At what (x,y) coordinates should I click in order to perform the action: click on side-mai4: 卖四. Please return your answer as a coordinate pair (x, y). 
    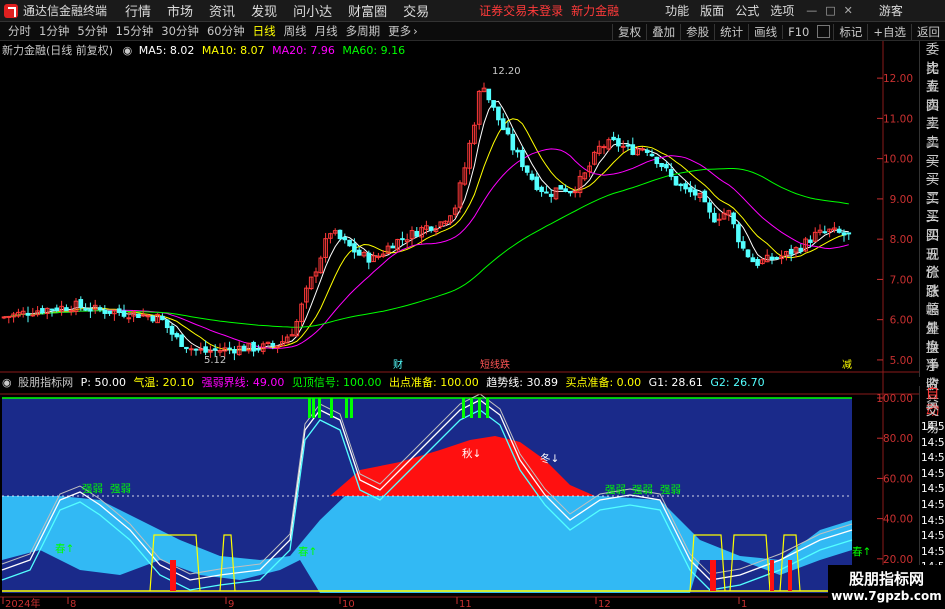
    Looking at the image, I should click on (932, 96).